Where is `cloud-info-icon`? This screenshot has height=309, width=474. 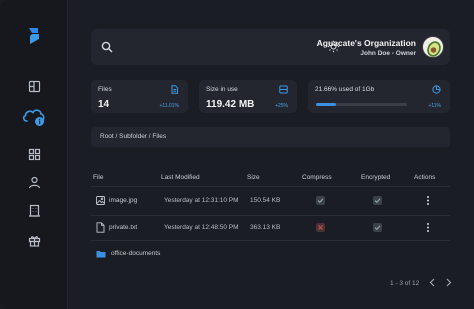 cloud-info-icon is located at coordinates (33, 117).